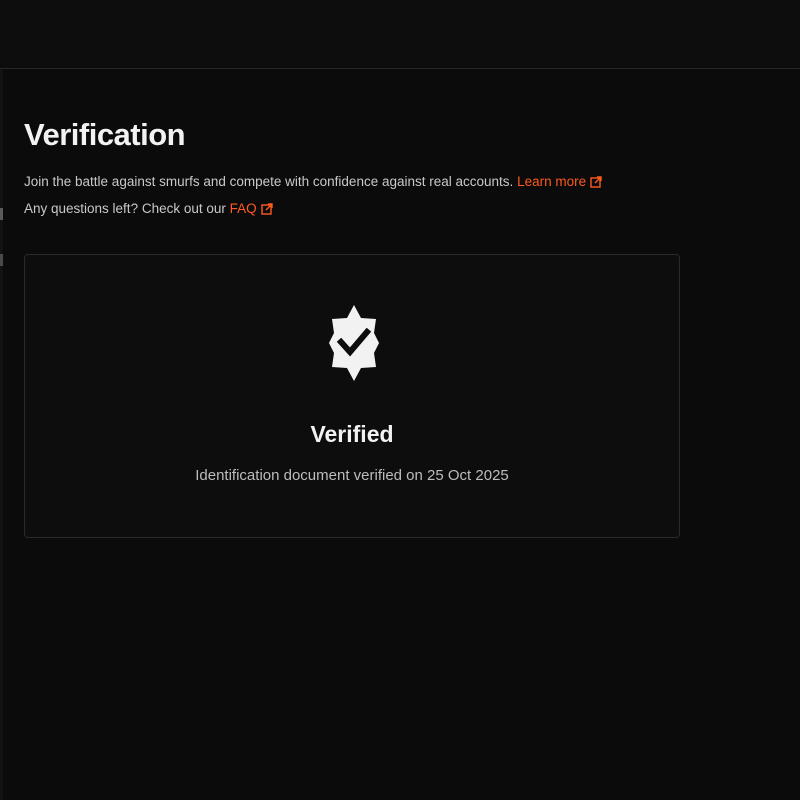  I want to click on page-title: Verification, so click(105, 134).